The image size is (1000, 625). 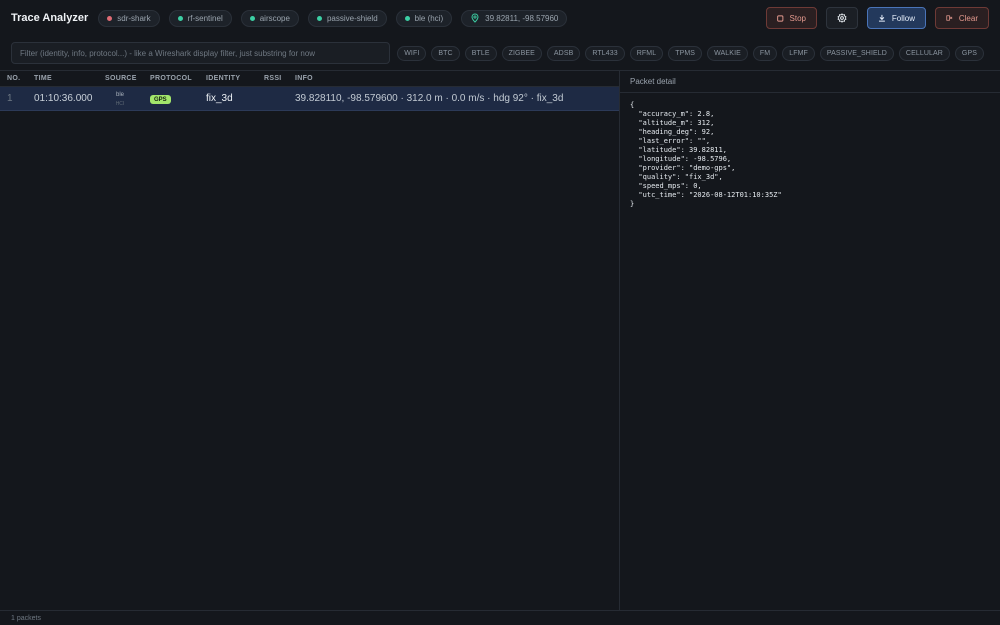 What do you see at coordinates (798, 53) in the screenshot?
I see `protocol-chip: LFMF` at bounding box center [798, 53].